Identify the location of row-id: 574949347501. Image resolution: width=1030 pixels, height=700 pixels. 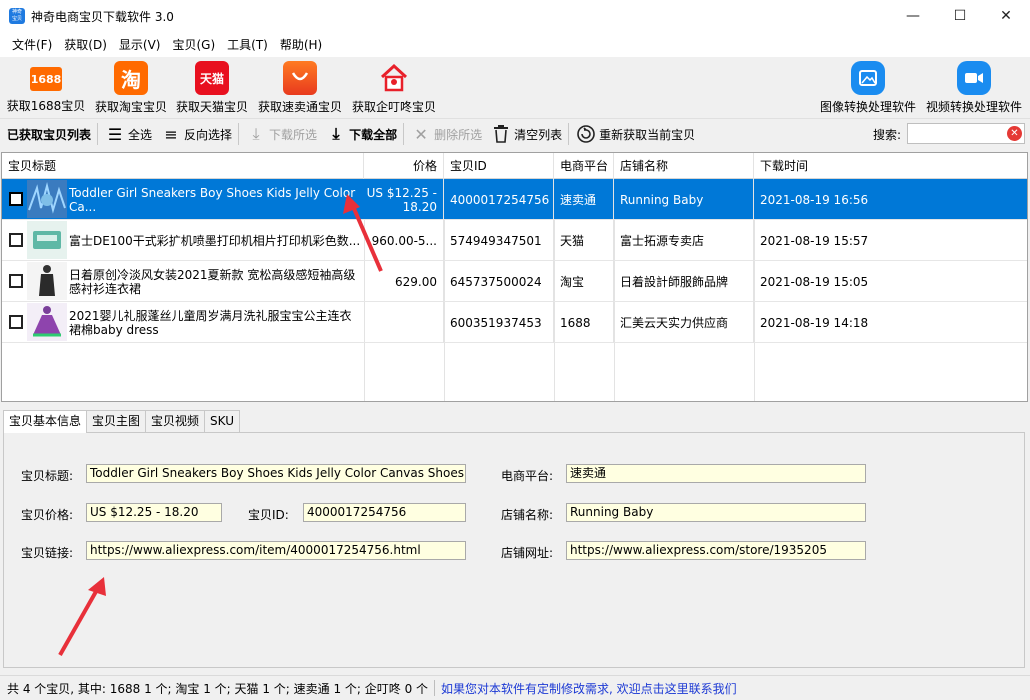
(499, 240).